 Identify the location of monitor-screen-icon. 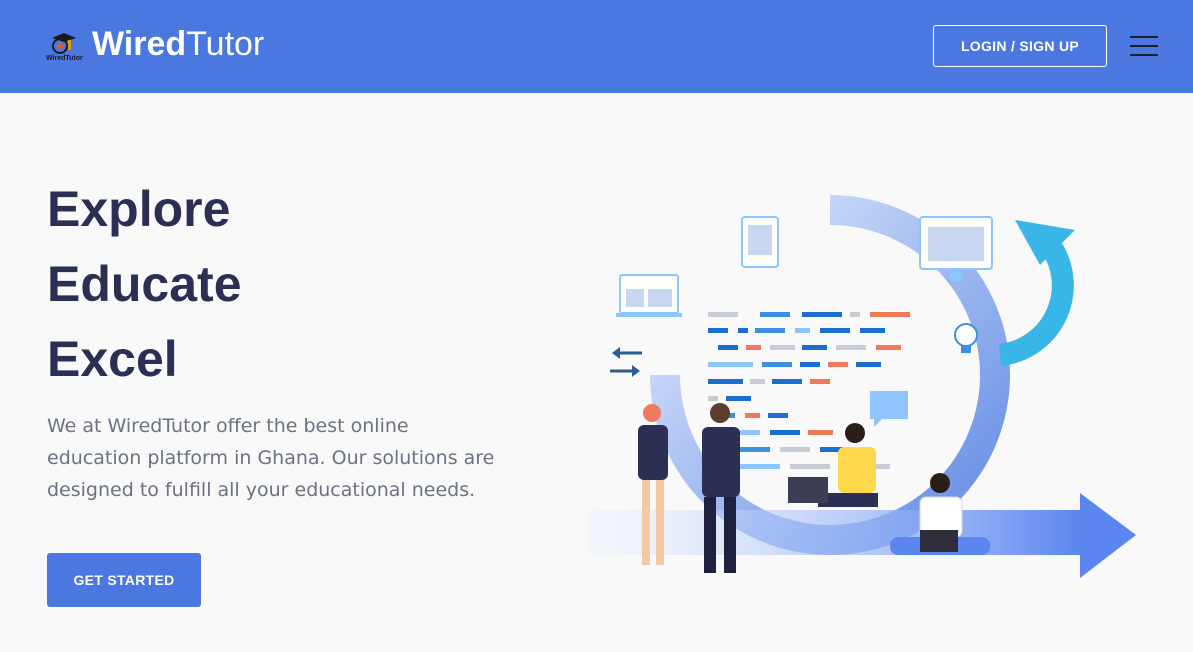
(956, 248).